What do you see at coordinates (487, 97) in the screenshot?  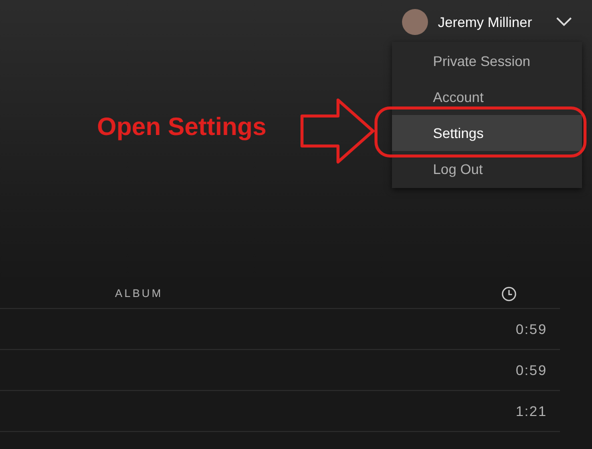 I see `menu-item: Account` at bounding box center [487, 97].